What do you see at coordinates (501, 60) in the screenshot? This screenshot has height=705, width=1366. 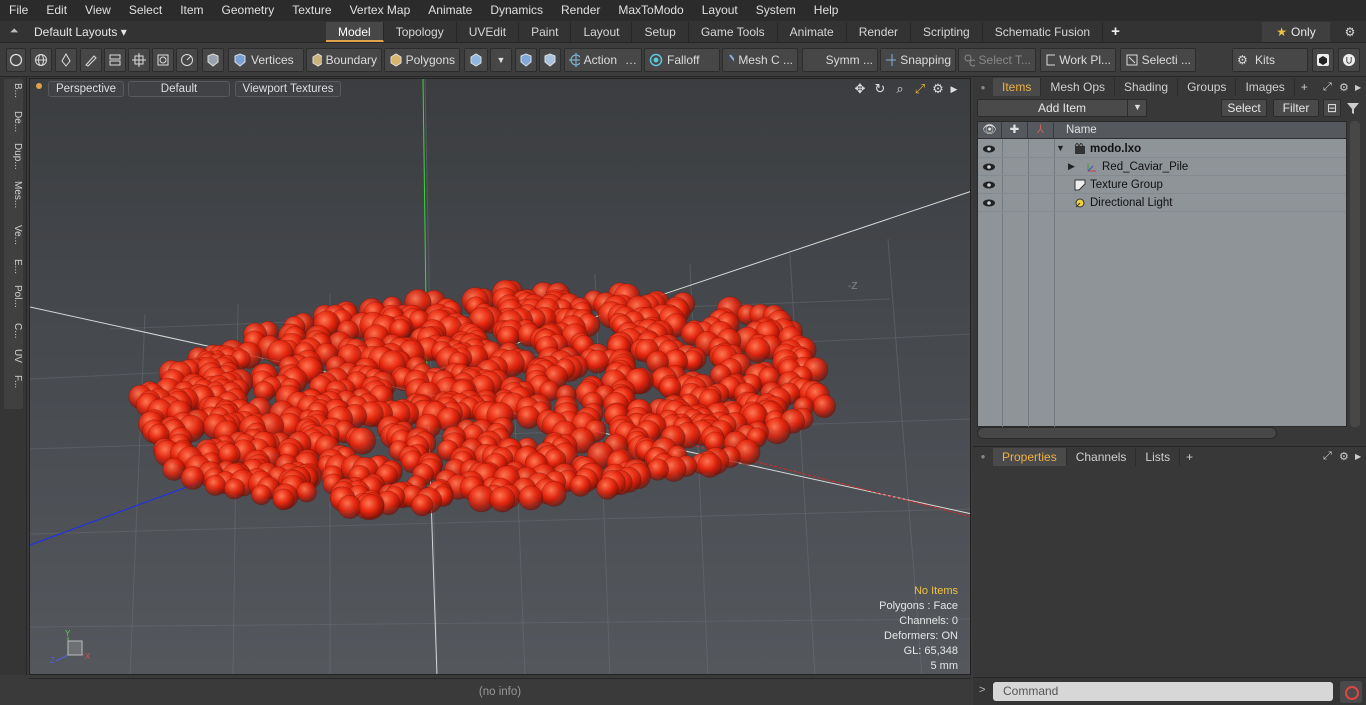 I see `mode-dropdown-chevron-icon: ▼` at bounding box center [501, 60].